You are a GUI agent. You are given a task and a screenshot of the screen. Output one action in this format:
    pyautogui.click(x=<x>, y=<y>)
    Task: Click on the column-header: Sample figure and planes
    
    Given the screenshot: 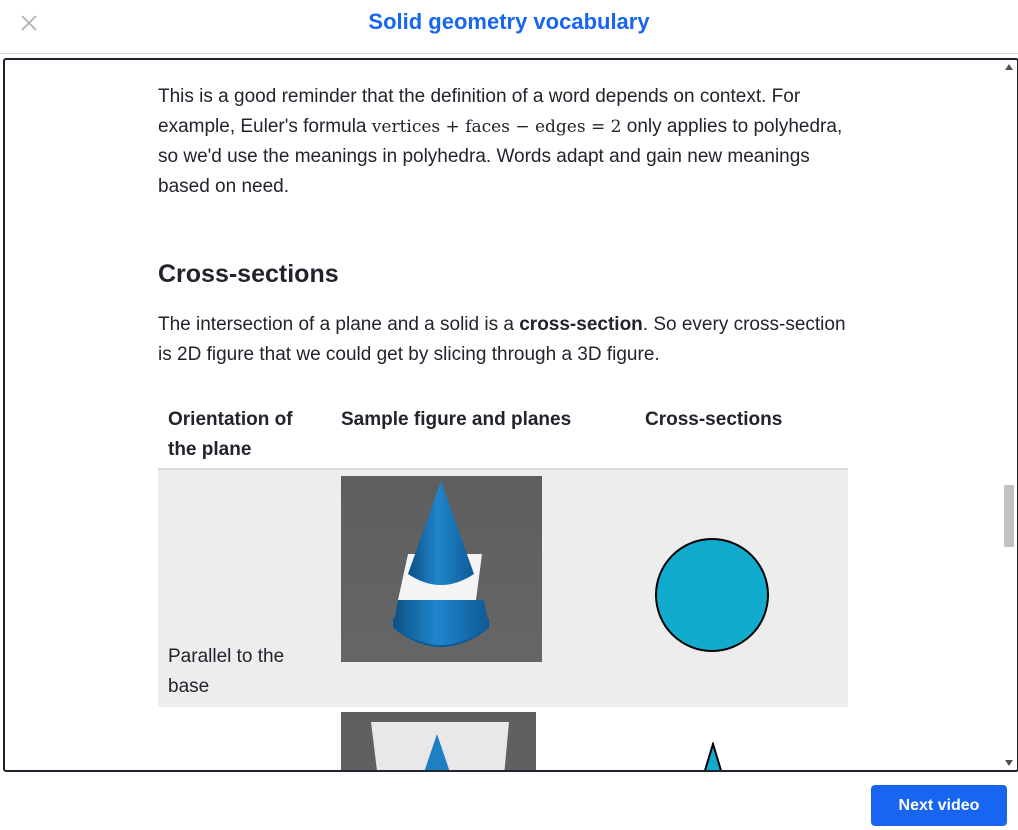 What is the action you would take?
    pyautogui.click(x=456, y=419)
    